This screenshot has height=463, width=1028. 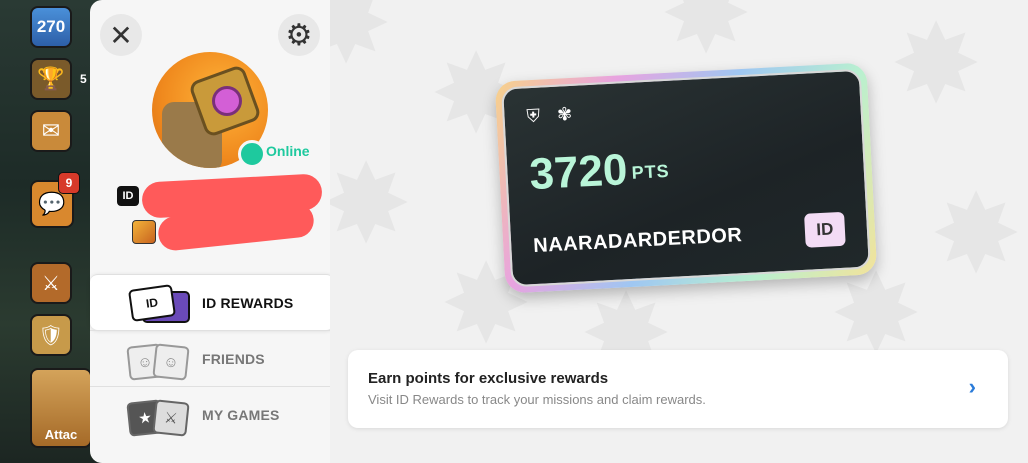 What do you see at coordinates (171, 417) in the screenshot?
I see `sword-game-icon: ⚔` at bounding box center [171, 417].